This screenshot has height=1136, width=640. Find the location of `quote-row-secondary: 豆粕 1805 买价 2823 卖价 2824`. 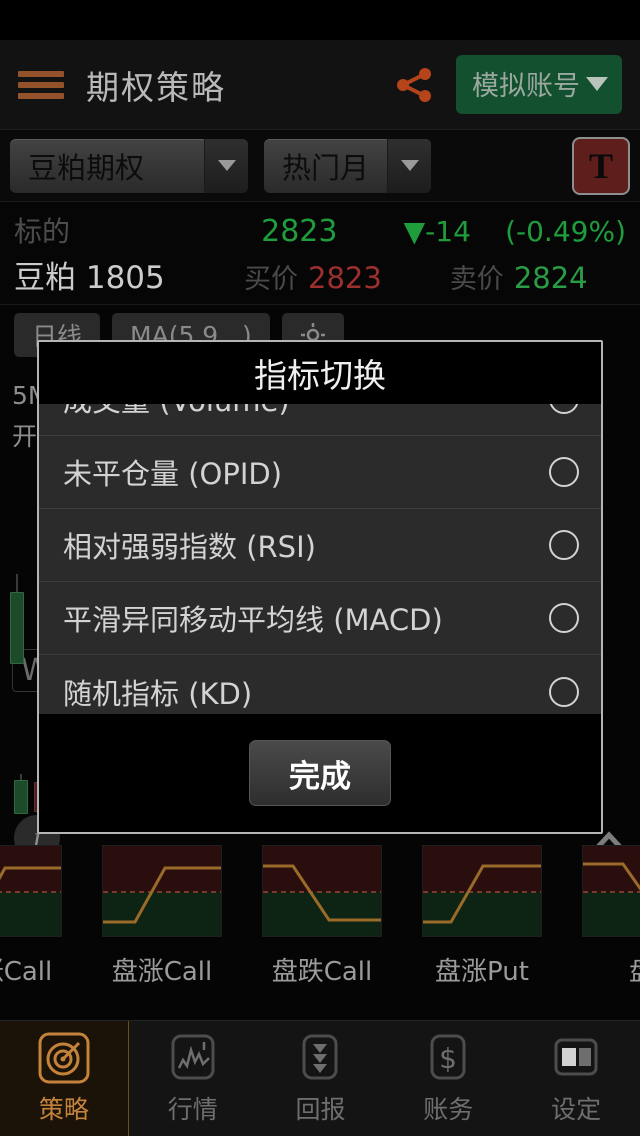

quote-row-secondary: 豆粕 1805 买价 2823 卖价 2824 is located at coordinates (320, 274).